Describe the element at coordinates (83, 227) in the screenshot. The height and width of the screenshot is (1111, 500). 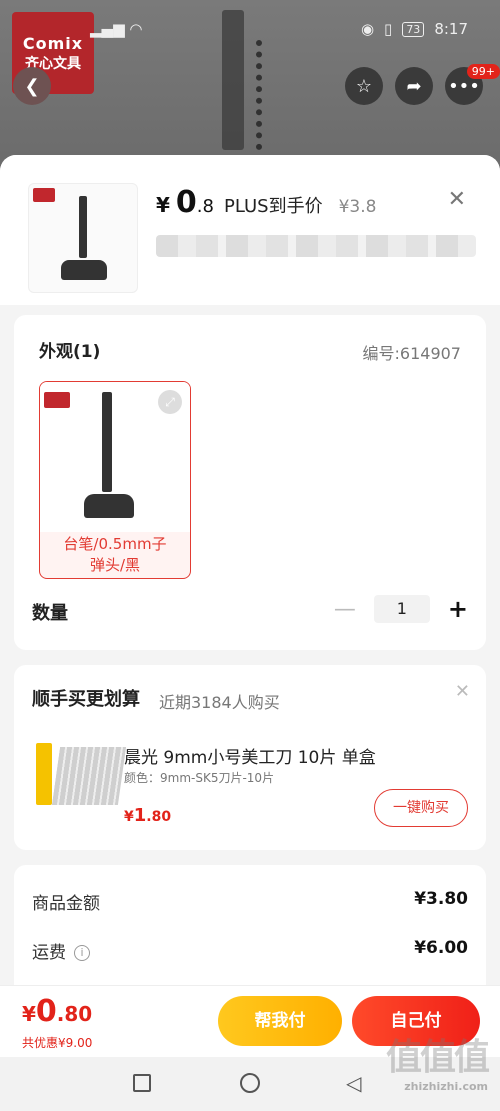
I see `thumbnail-pen` at that location.